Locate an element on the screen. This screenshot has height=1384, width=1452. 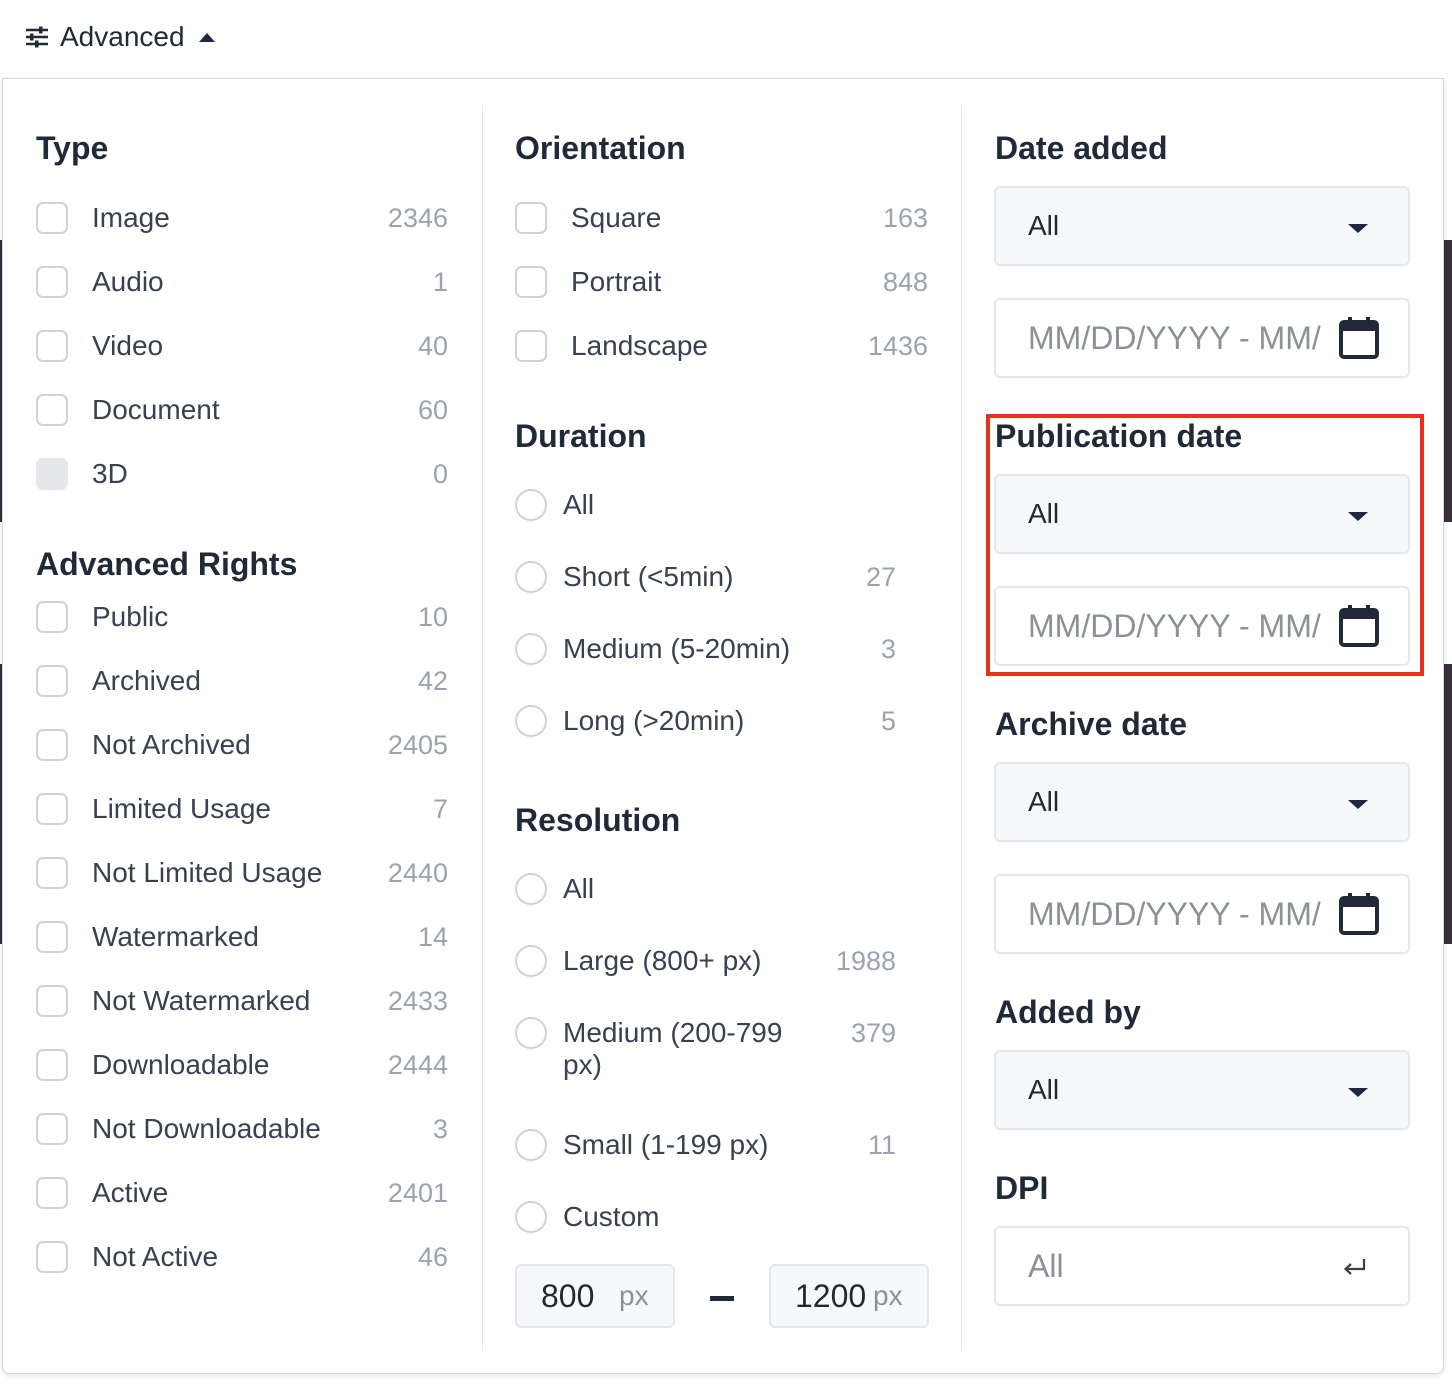
rights-option: Not Archived 2405 is located at coordinates (242, 745).